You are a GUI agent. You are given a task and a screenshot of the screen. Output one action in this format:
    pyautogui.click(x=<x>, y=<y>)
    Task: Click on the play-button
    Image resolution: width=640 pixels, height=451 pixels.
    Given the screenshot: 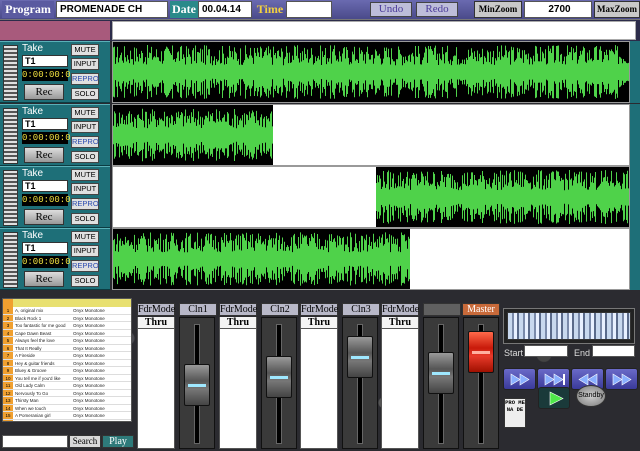 What is the action you would take?
    pyautogui.click(x=554, y=398)
    